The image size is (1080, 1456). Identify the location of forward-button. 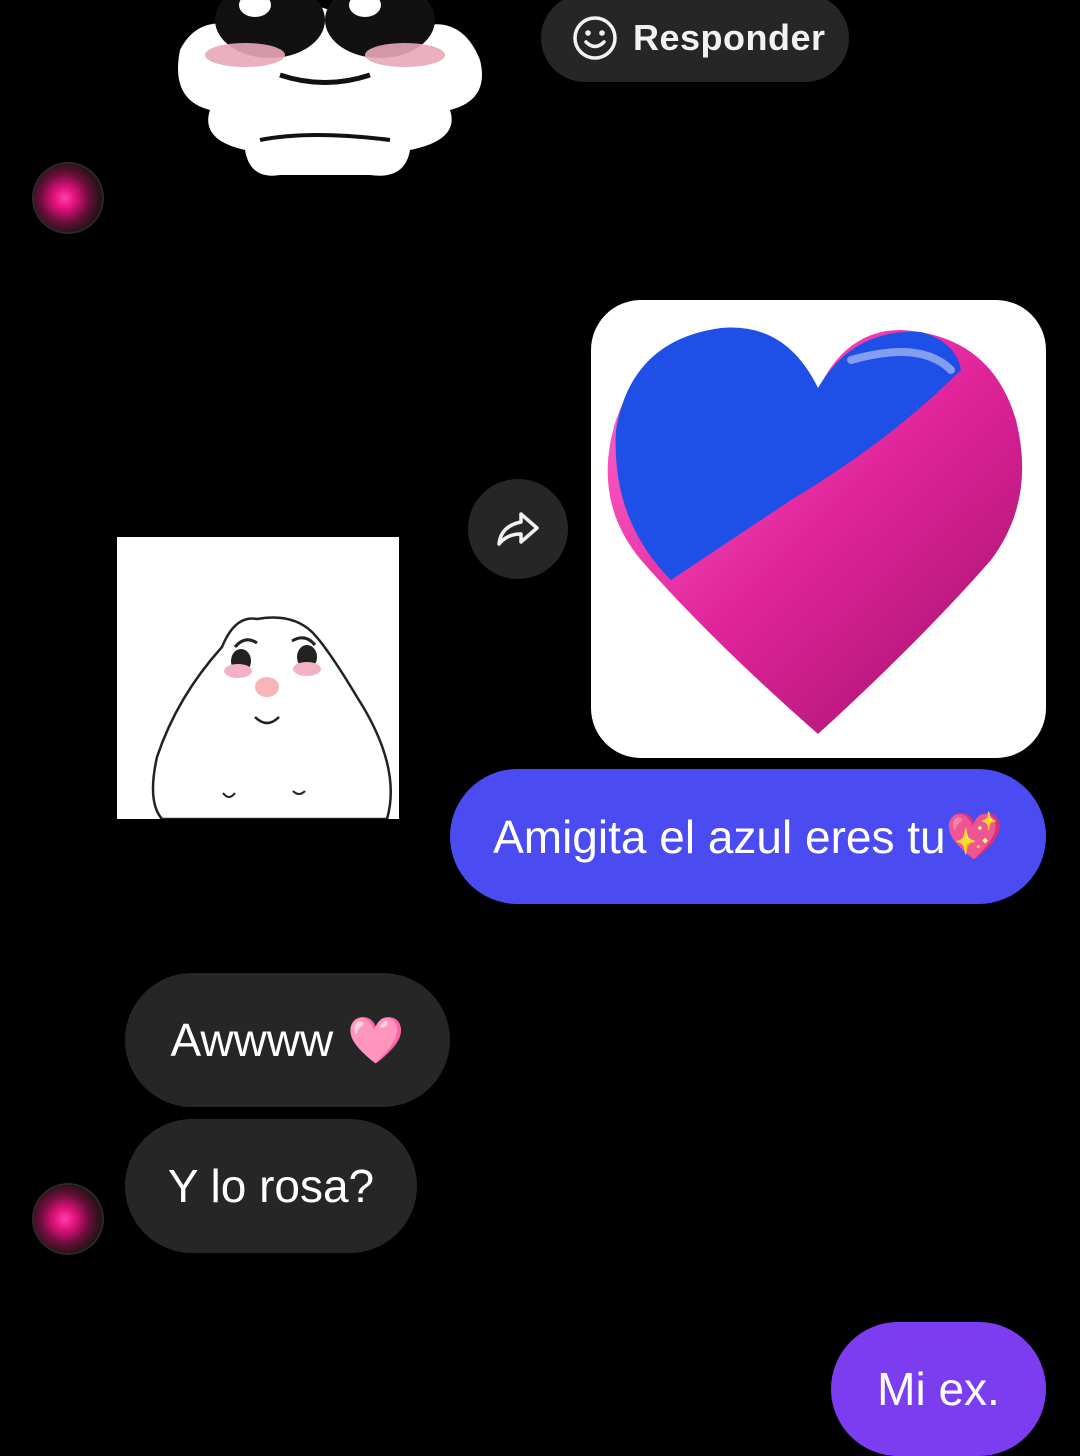
(518, 529).